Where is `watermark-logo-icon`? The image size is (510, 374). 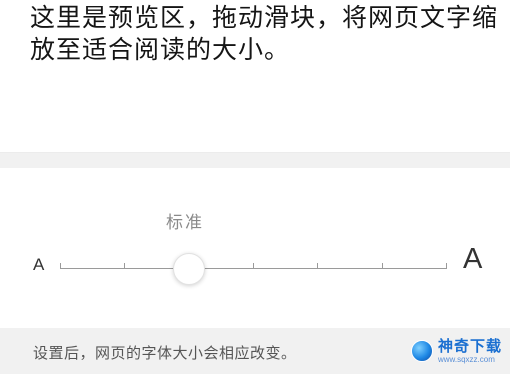
watermark-logo-icon is located at coordinates (421, 351).